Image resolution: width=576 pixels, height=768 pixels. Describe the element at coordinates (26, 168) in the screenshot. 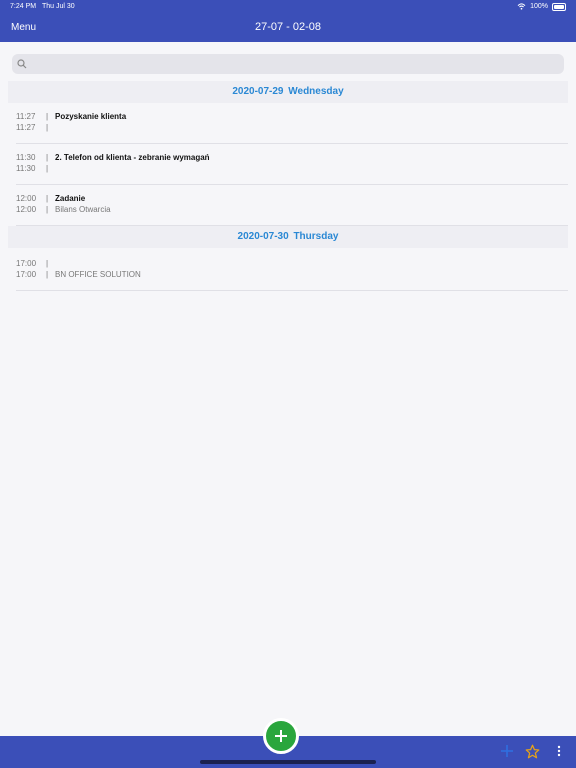

I see `entry-end-time: 11:30` at that location.